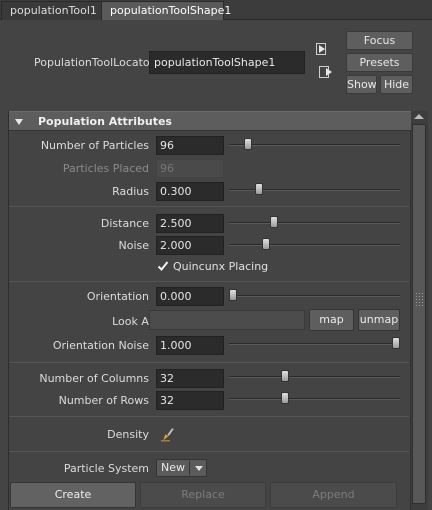 This screenshot has width=432, height=510. What do you see at coordinates (166, 10) in the screenshot?
I see `tab-population-tool-shape: populationToolShape1` at bounding box center [166, 10].